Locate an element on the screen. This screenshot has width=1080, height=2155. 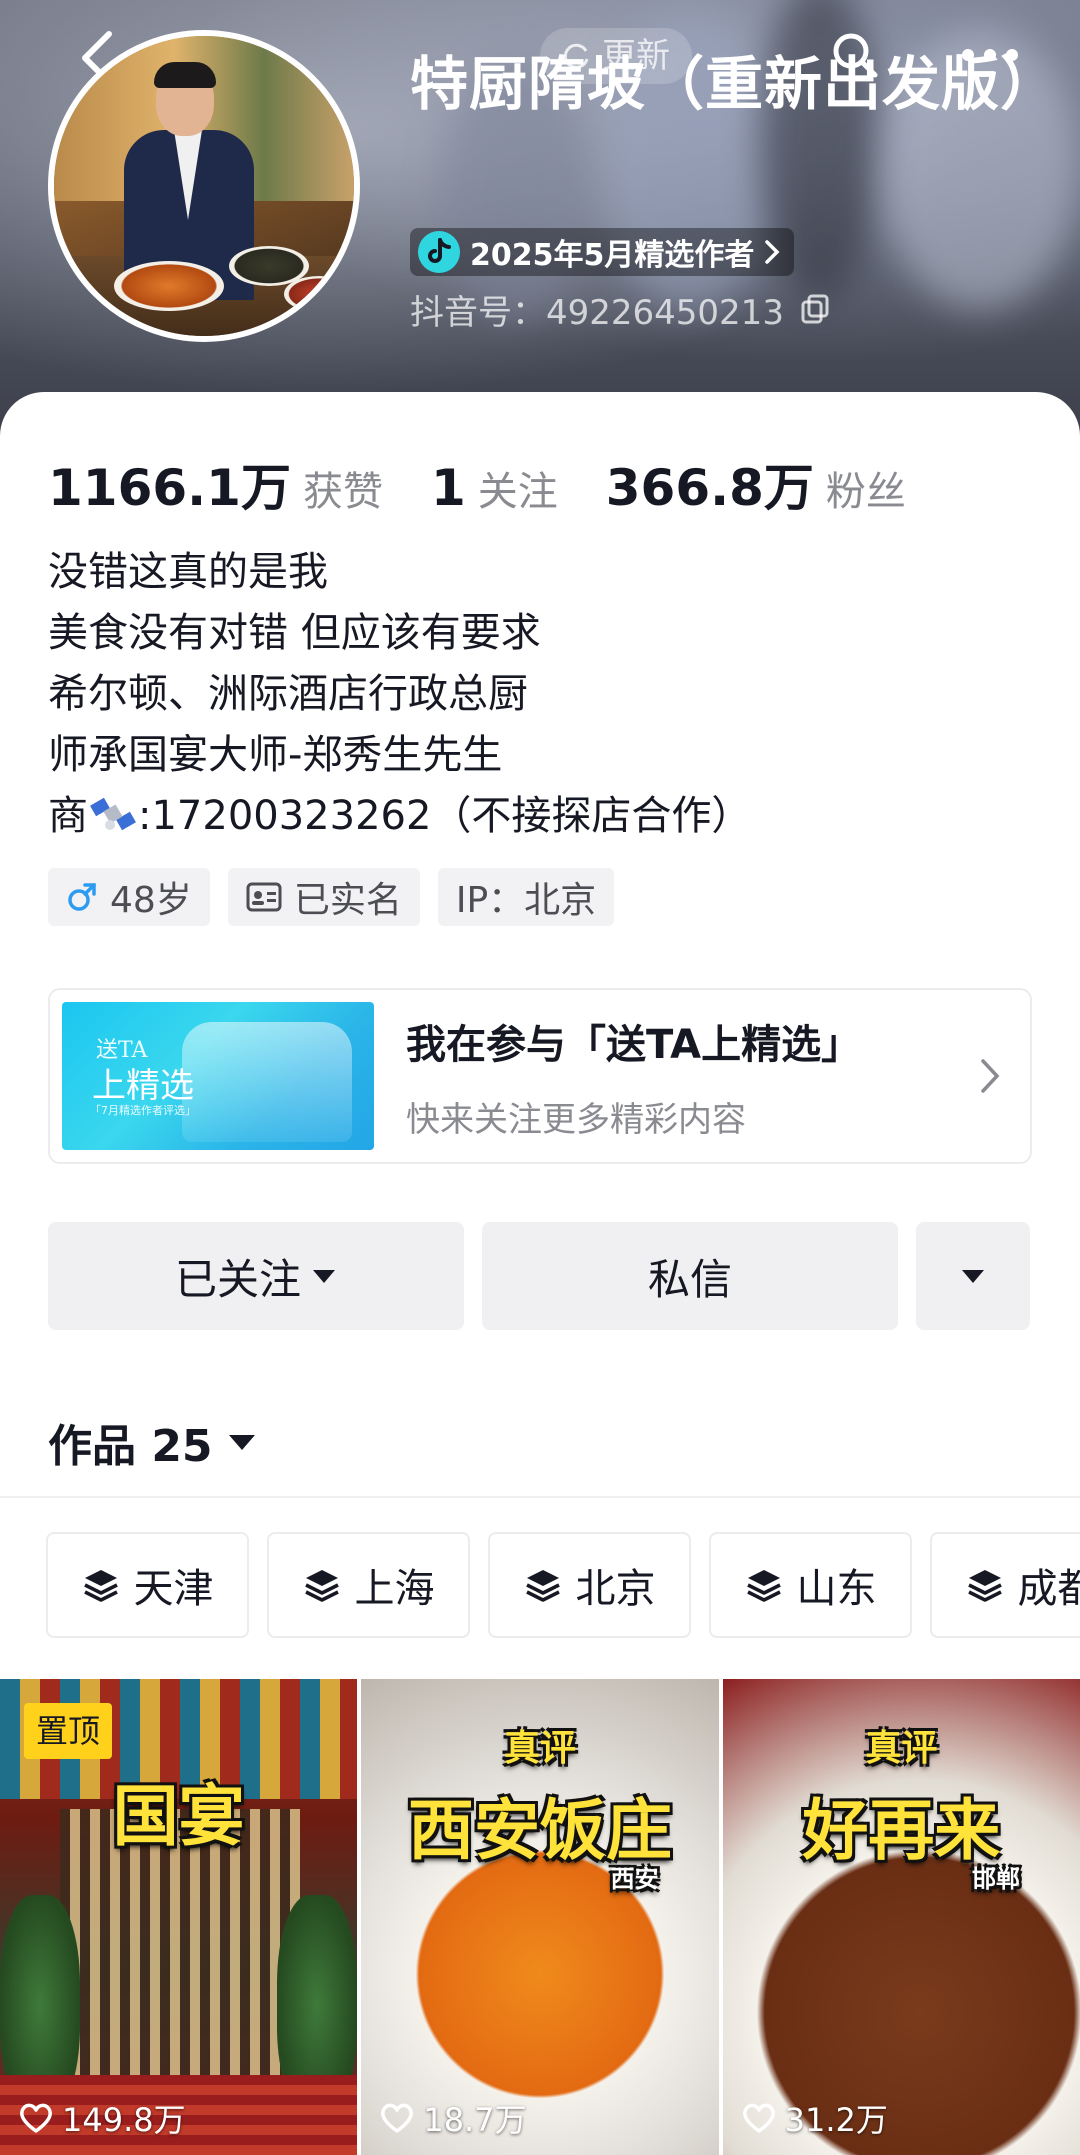
action-buttons: 已关注 私信 is located at coordinates (539, 1276).